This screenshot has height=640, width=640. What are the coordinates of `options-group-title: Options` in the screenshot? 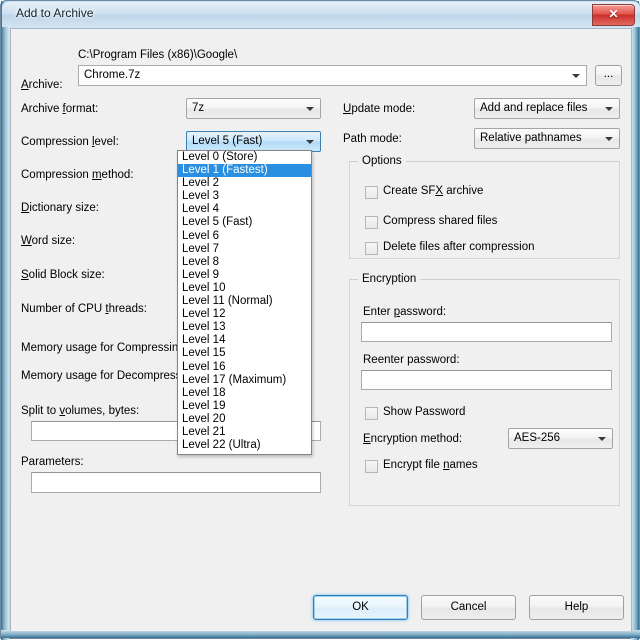 It's located at (382, 161).